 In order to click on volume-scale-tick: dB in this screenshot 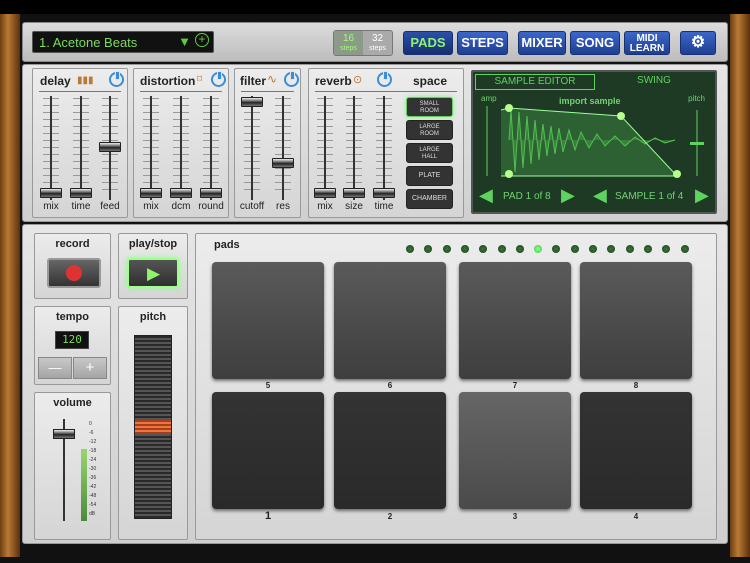, I will do `click(92, 514)`.